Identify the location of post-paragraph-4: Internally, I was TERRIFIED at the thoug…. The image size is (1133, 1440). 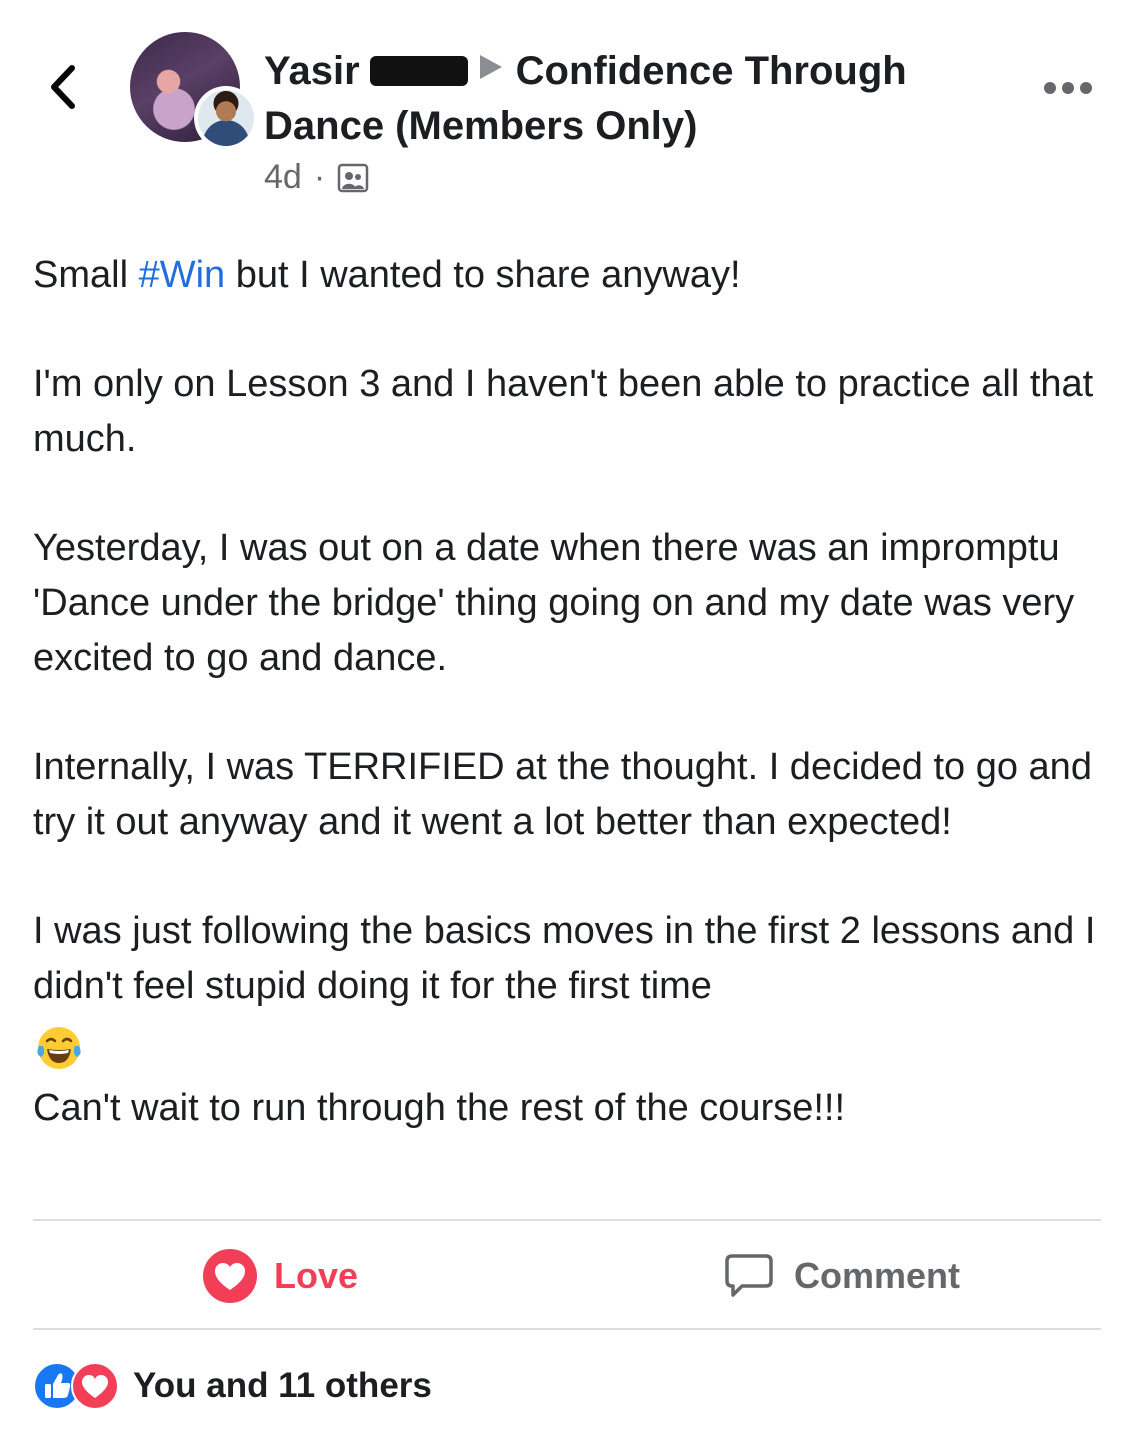
(562, 794).